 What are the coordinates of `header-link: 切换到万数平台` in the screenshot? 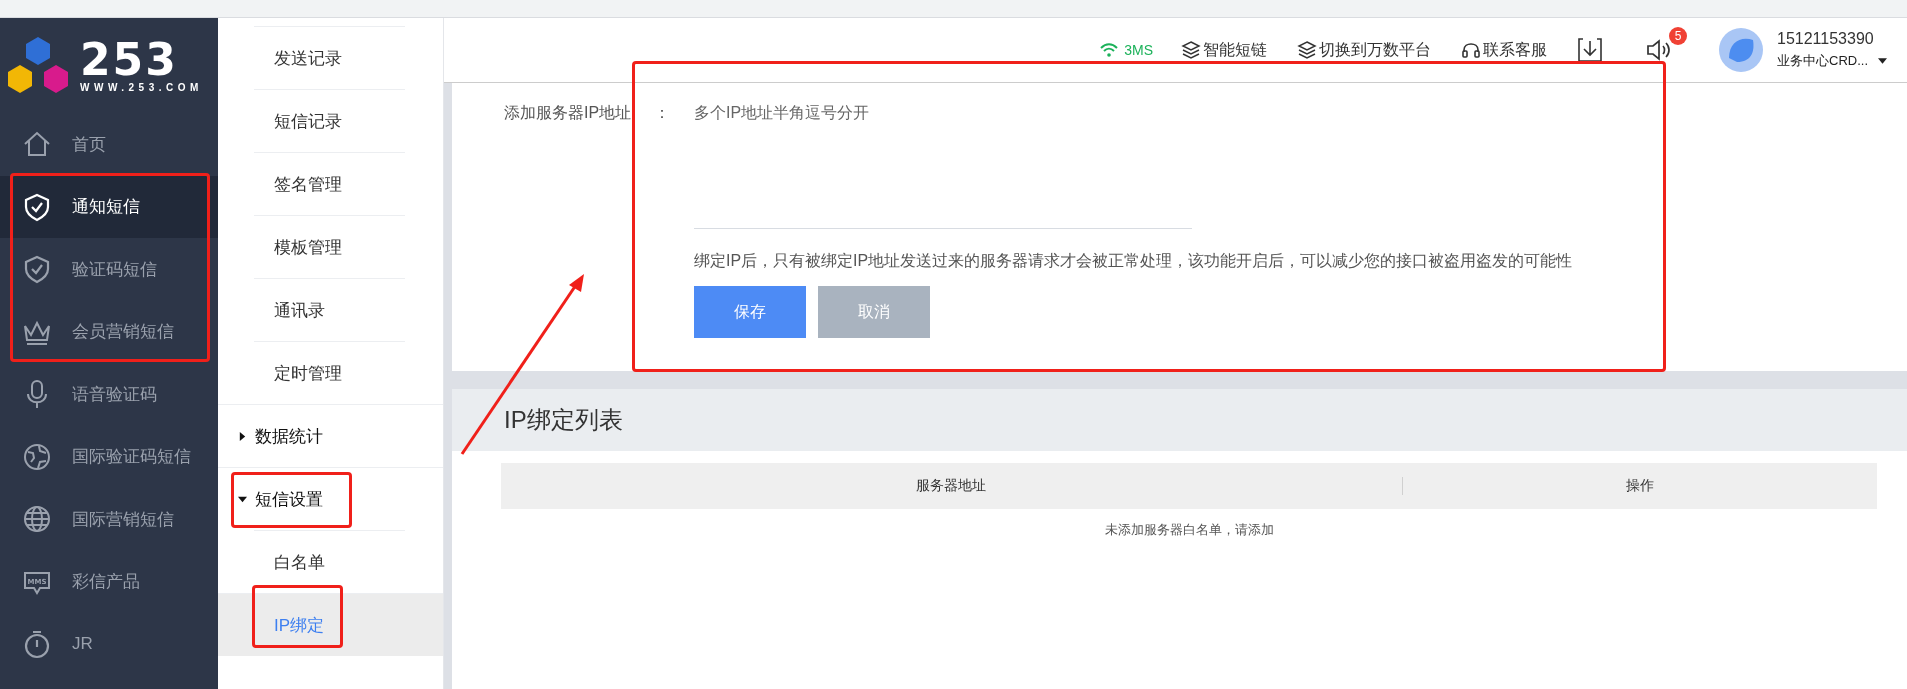 It's located at (1364, 50).